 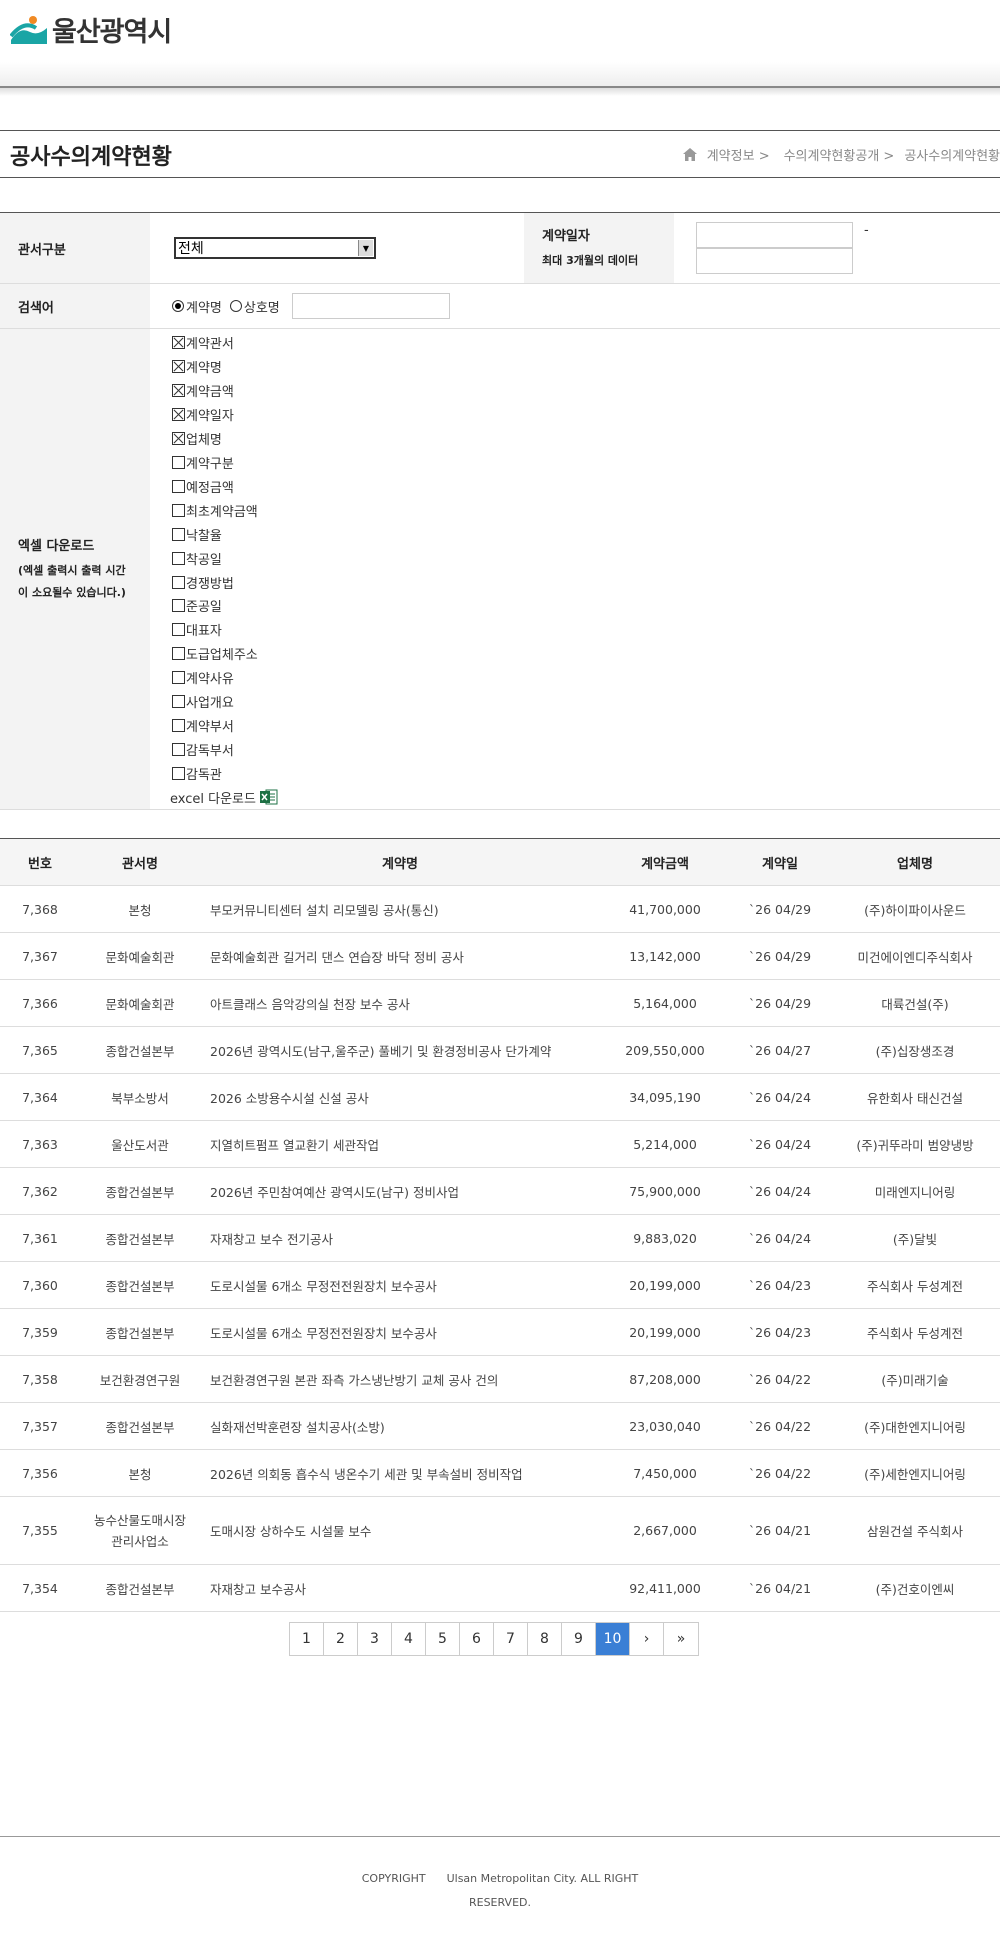 What do you see at coordinates (210, 677) in the screenshot?
I see `checkbox-label: 계약사유` at bounding box center [210, 677].